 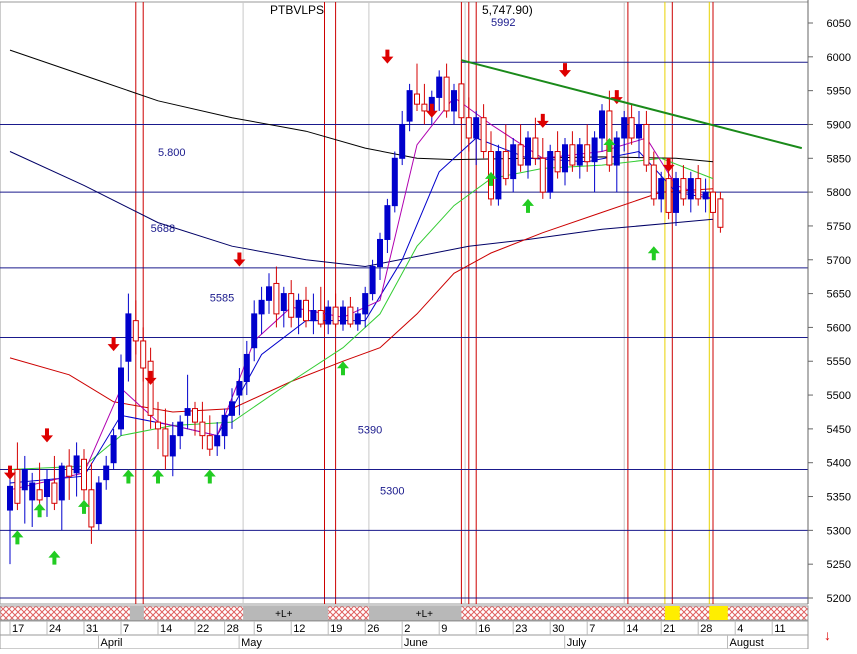 I want to click on y-tick-label: 5500, so click(x=839, y=396).